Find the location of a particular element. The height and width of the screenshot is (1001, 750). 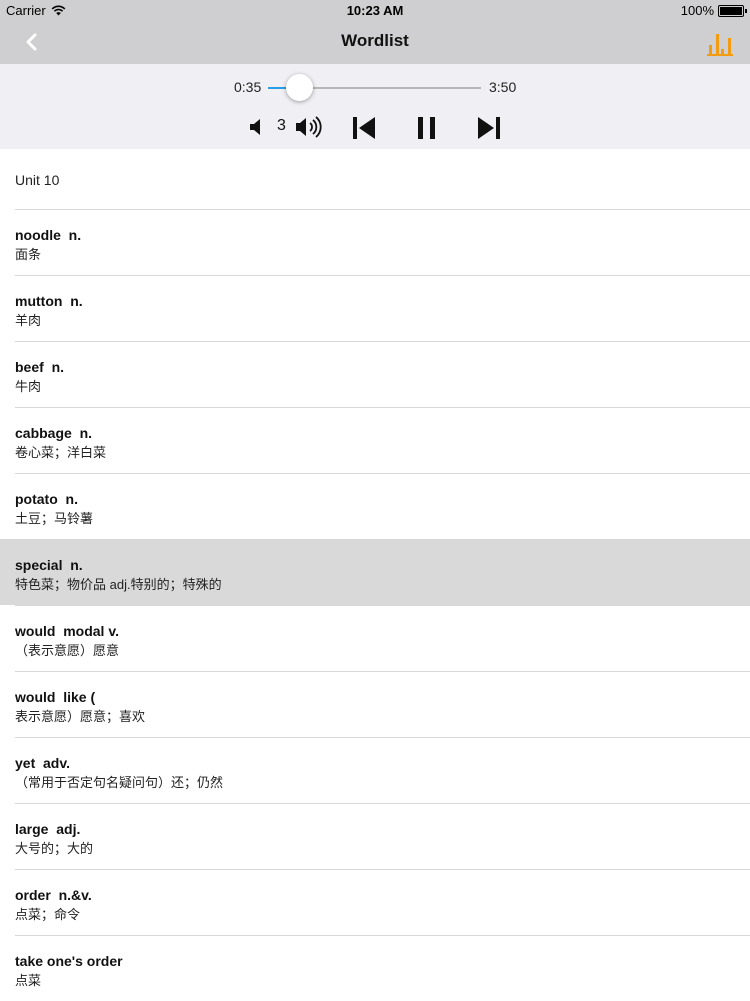

total-time: 3:50 is located at coordinates (503, 87).